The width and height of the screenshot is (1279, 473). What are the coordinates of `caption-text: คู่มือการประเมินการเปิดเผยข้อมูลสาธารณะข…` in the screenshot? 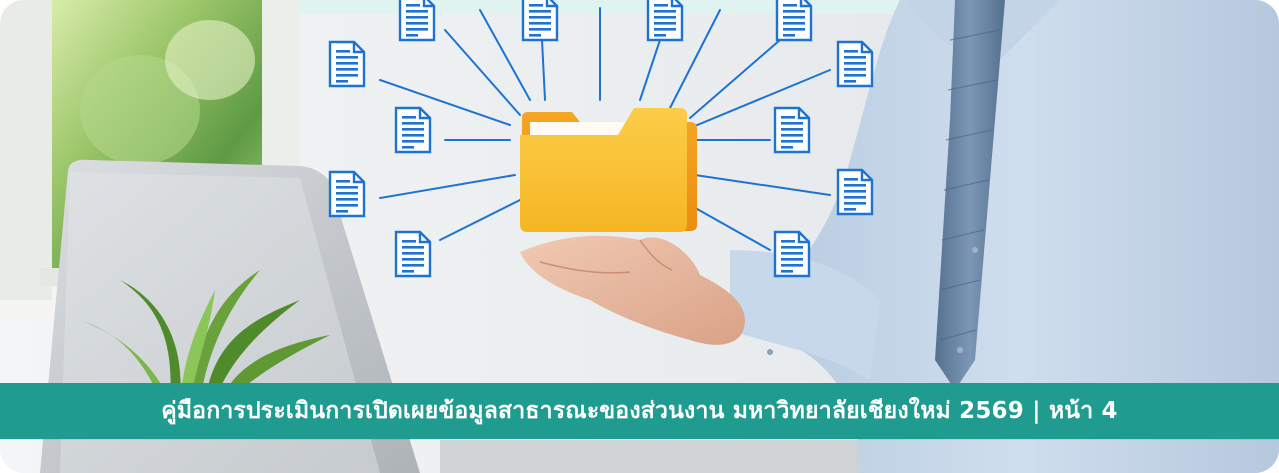 It's located at (639, 411).